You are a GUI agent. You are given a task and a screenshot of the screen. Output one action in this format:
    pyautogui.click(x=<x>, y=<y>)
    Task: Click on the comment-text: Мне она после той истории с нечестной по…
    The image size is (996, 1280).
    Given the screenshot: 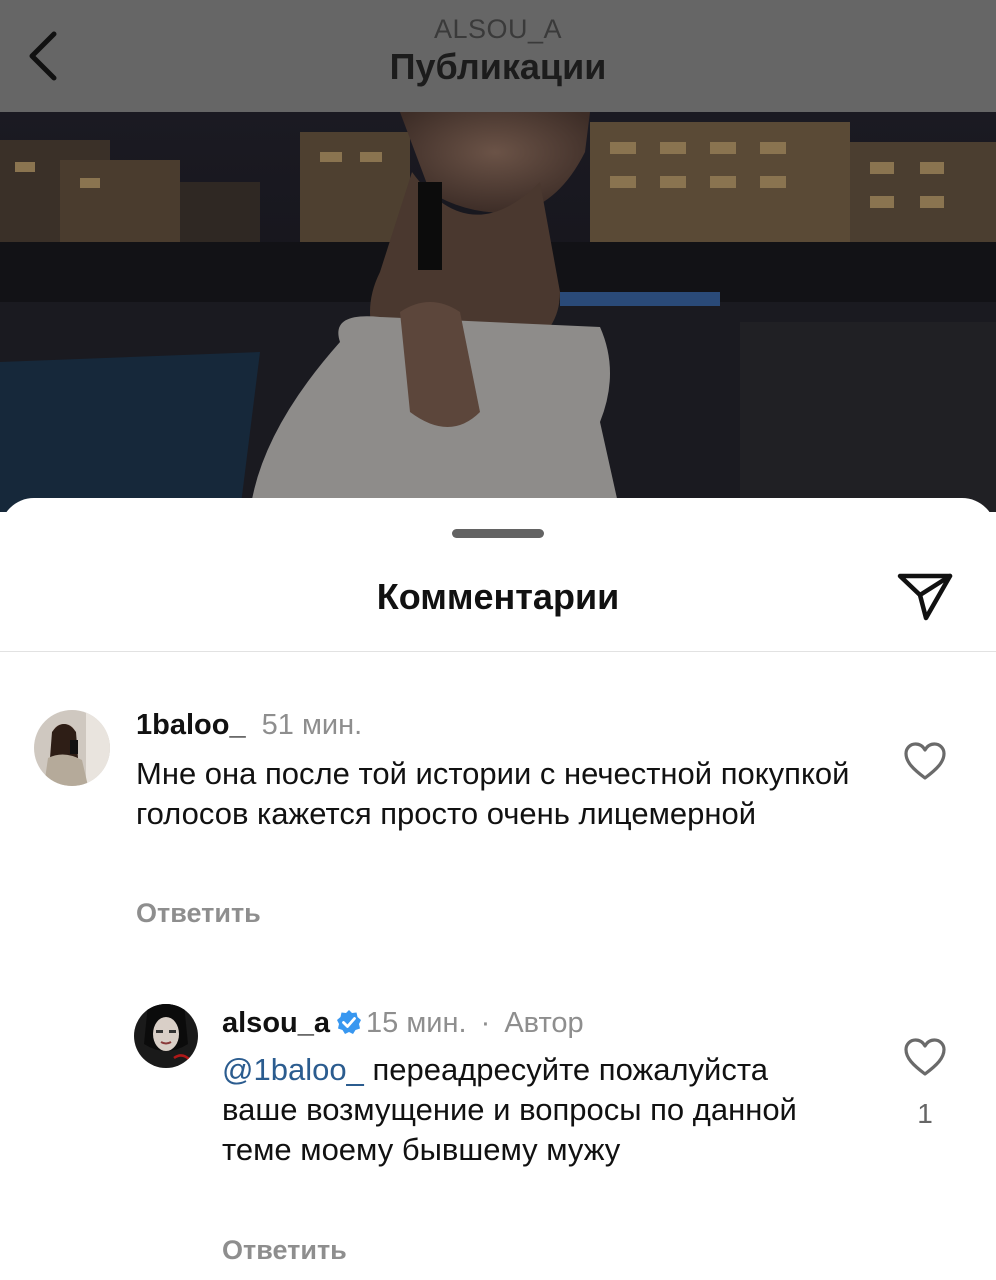 What is the action you would take?
    pyautogui.click(x=493, y=793)
    